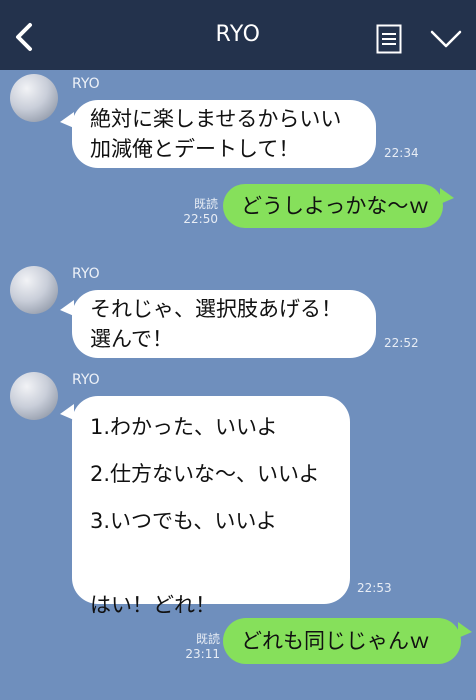 The height and width of the screenshot is (700, 476). Describe the element at coordinates (446, 39) in the screenshot. I see `chevron-down-icon` at that location.